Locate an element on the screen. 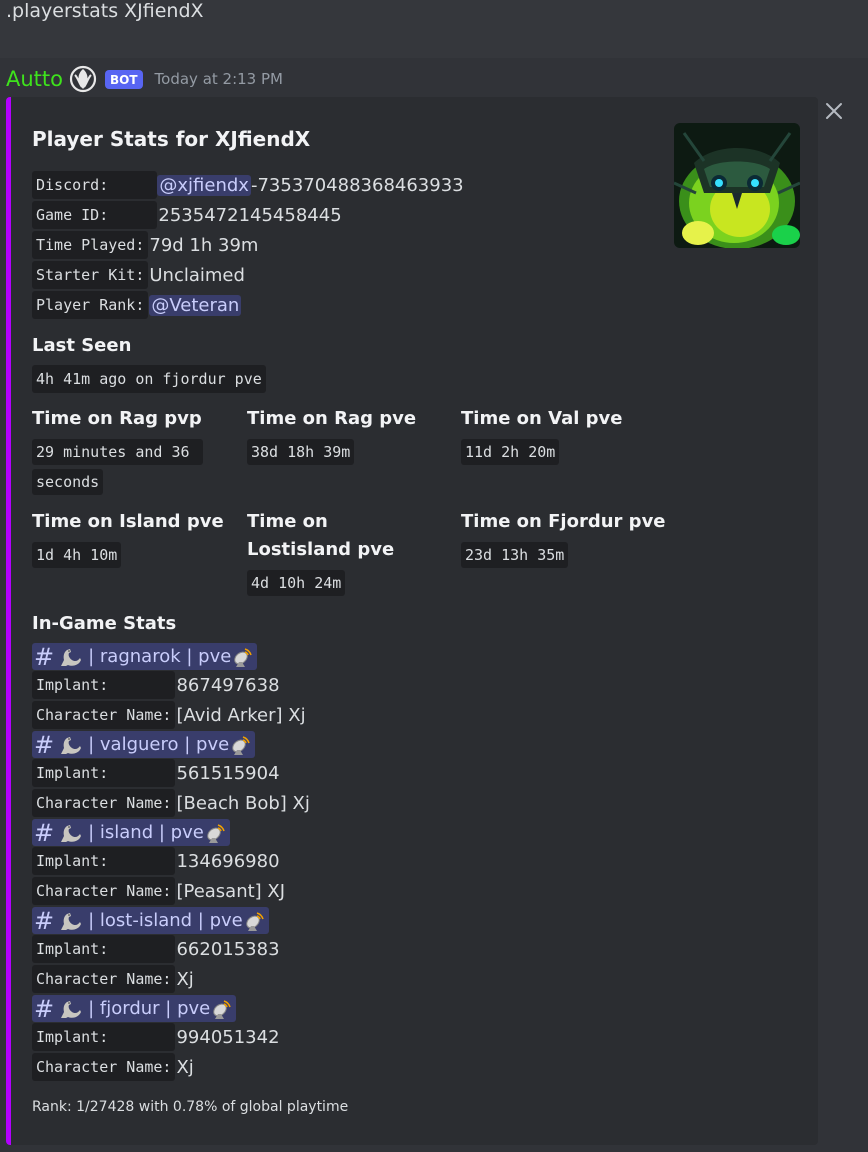 The height and width of the screenshot is (1152, 868). character-name-value: [Avid Arker] Xj is located at coordinates (241, 715).